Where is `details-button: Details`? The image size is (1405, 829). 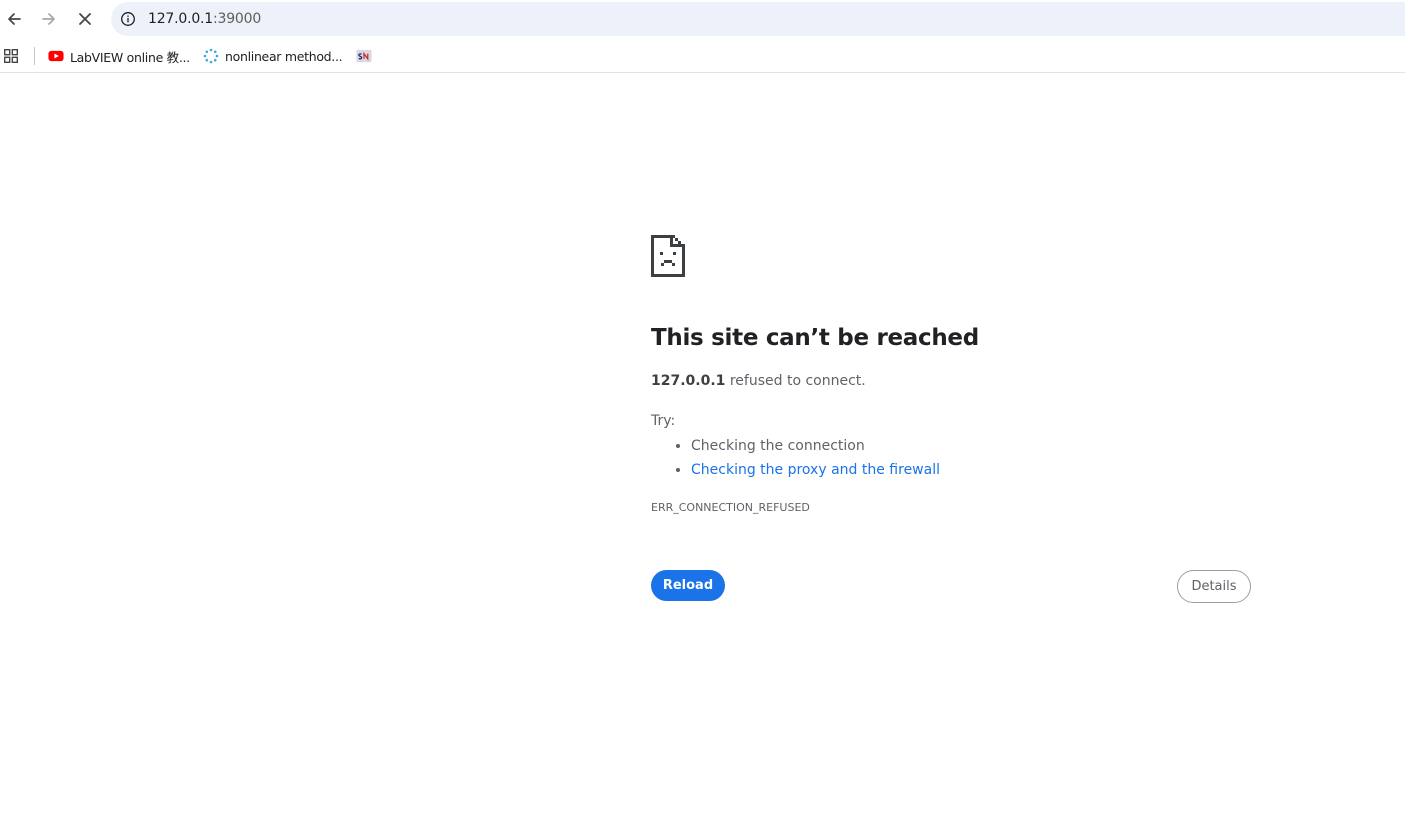
details-button: Details is located at coordinates (1214, 586).